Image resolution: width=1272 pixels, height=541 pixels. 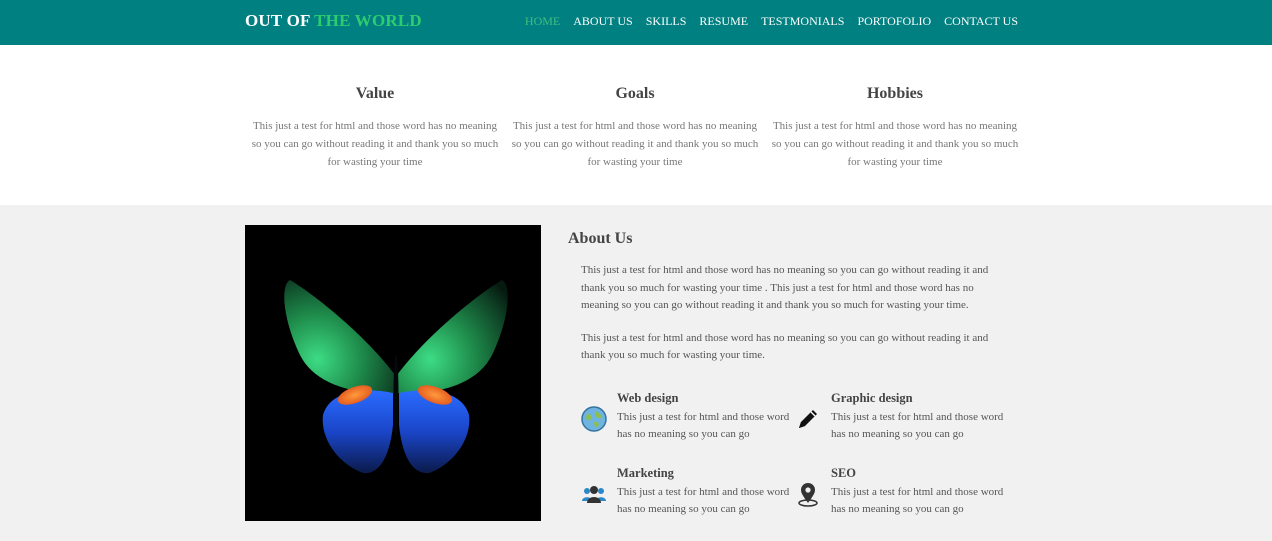 I want to click on service-title: Web design, so click(x=648, y=398).